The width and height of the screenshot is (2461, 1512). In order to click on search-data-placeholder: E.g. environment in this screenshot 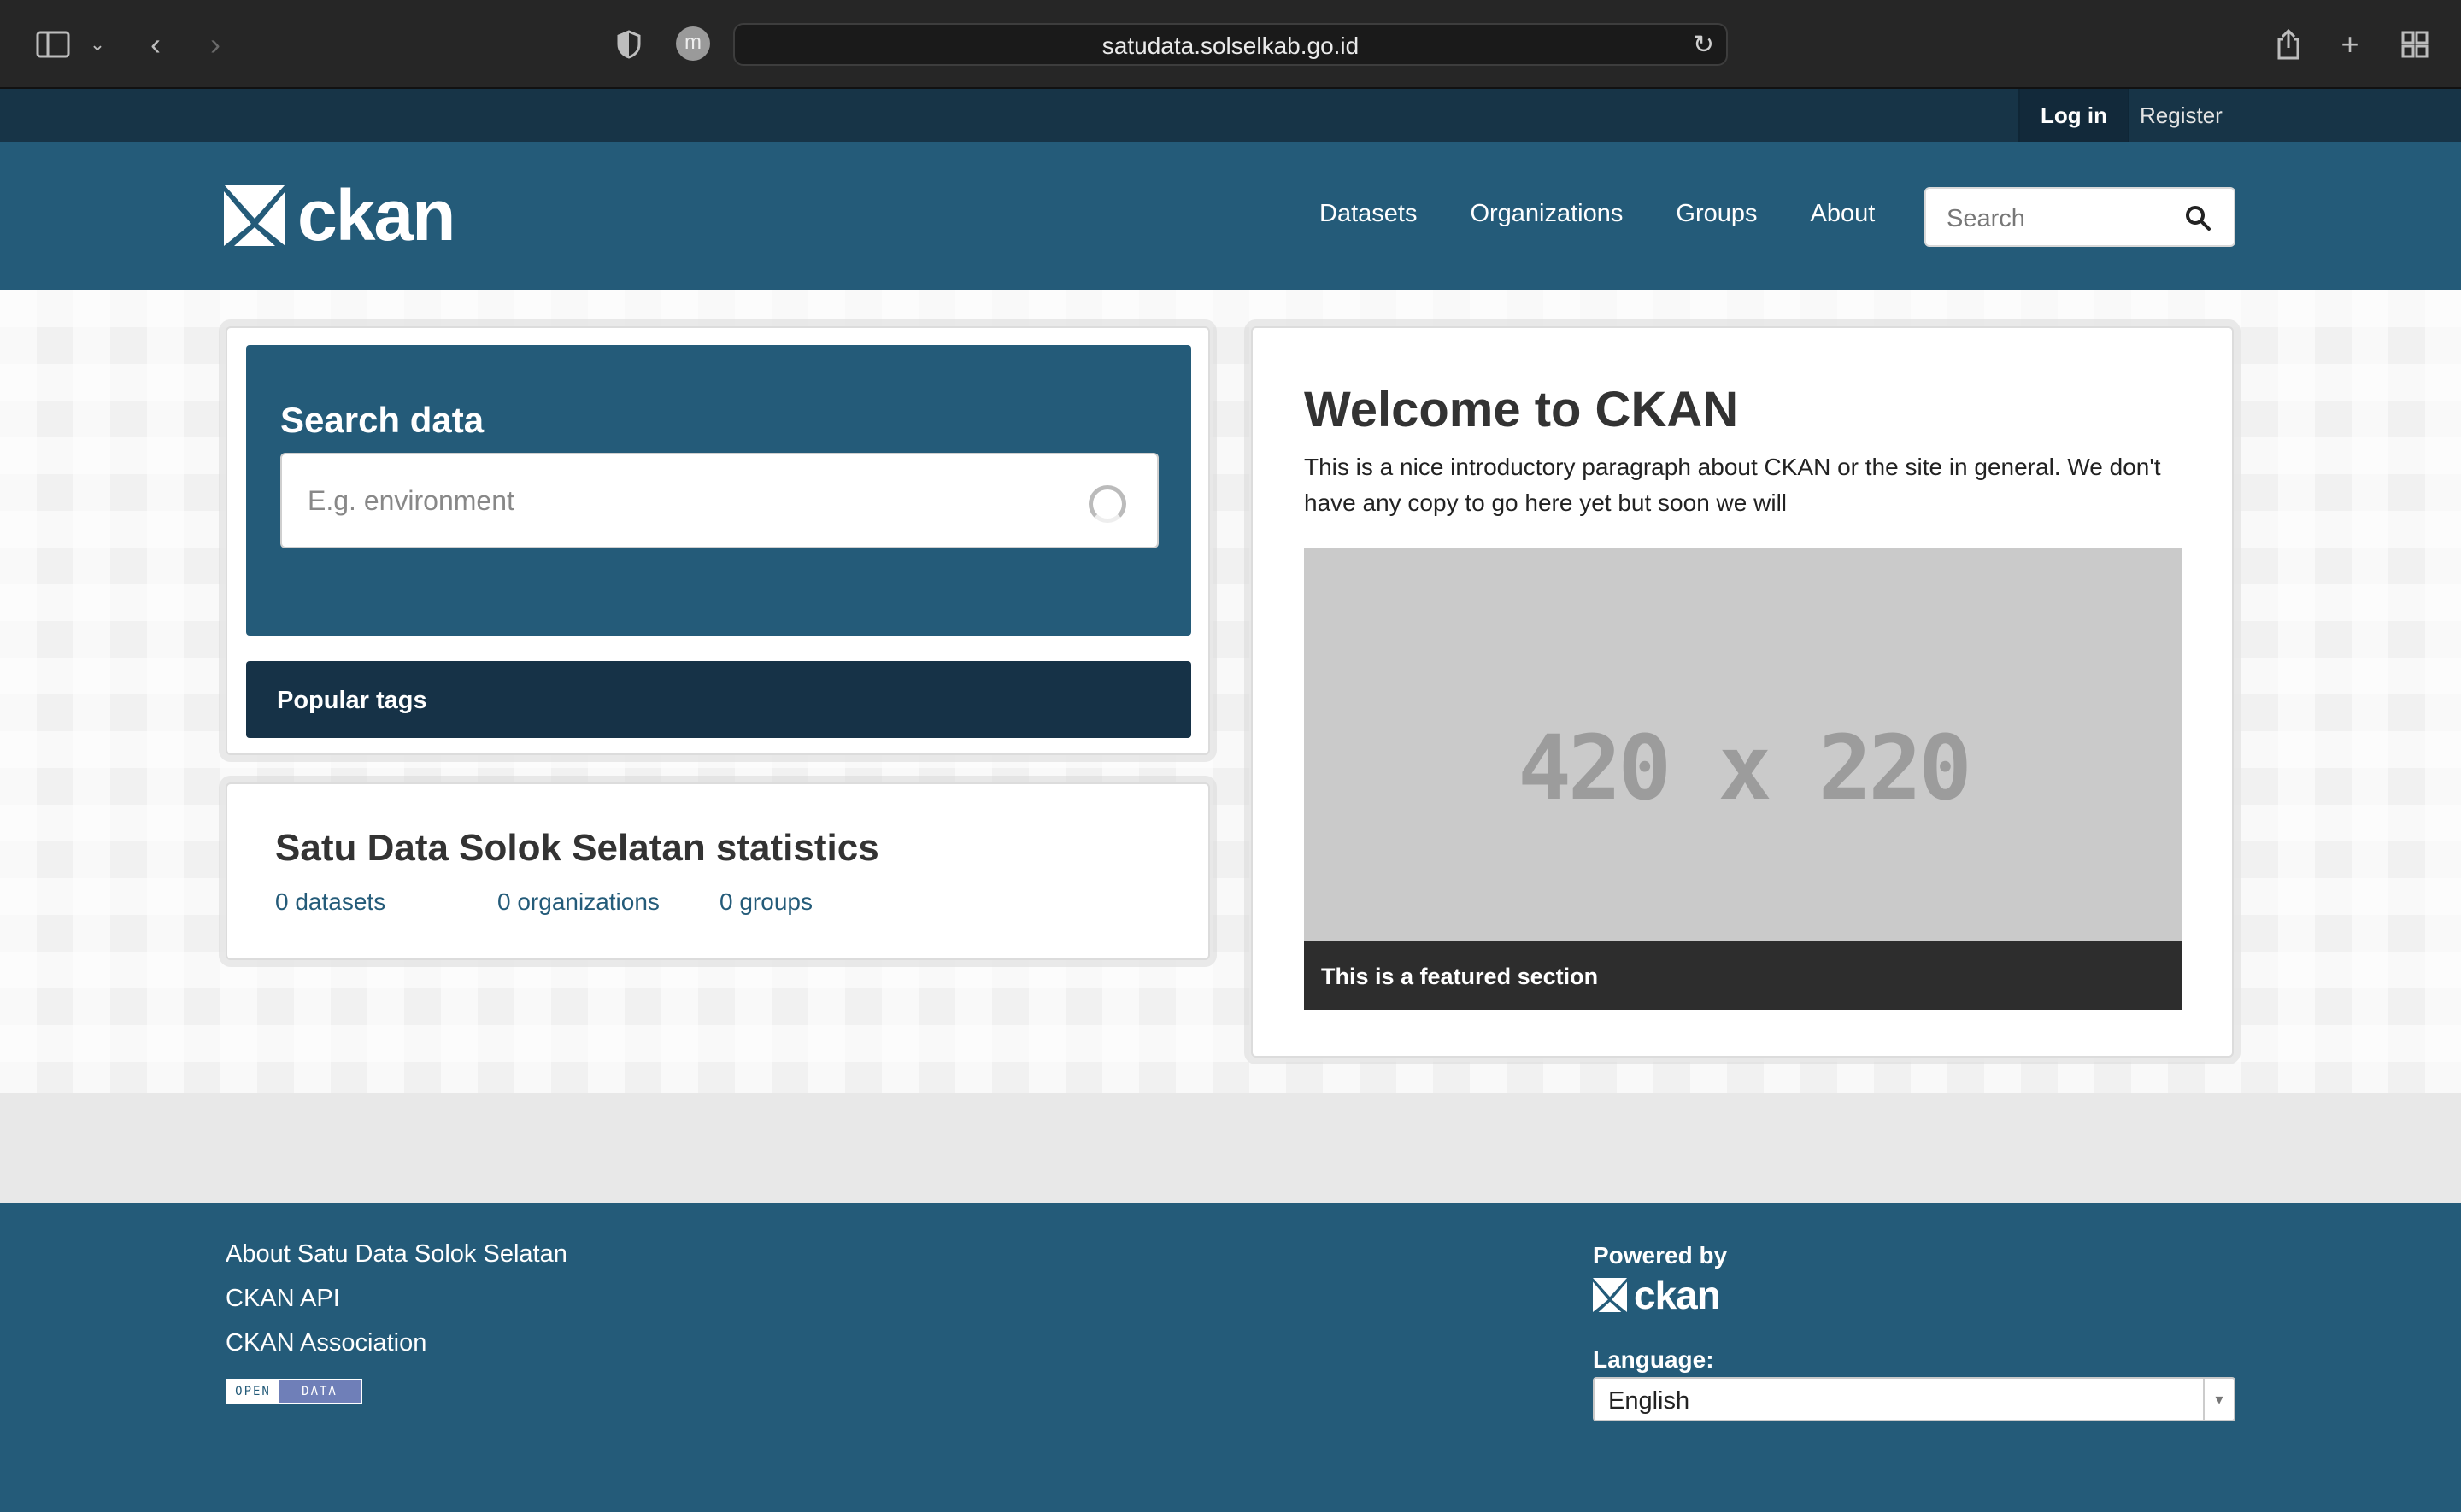, I will do `click(411, 500)`.